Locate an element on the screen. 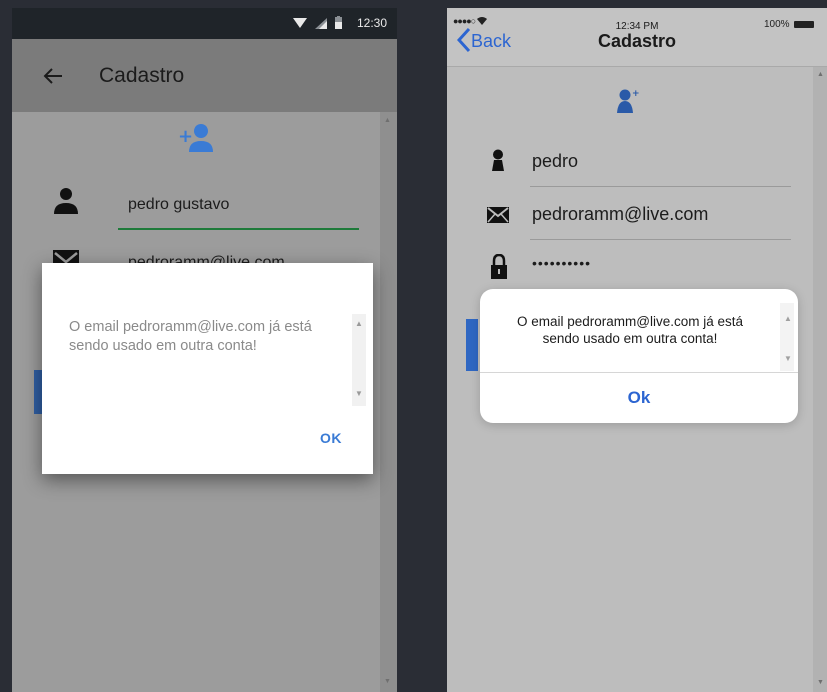 The height and width of the screenshot is (692, 827). name-field: pedro gustavo is located at coordinates (178, 205).